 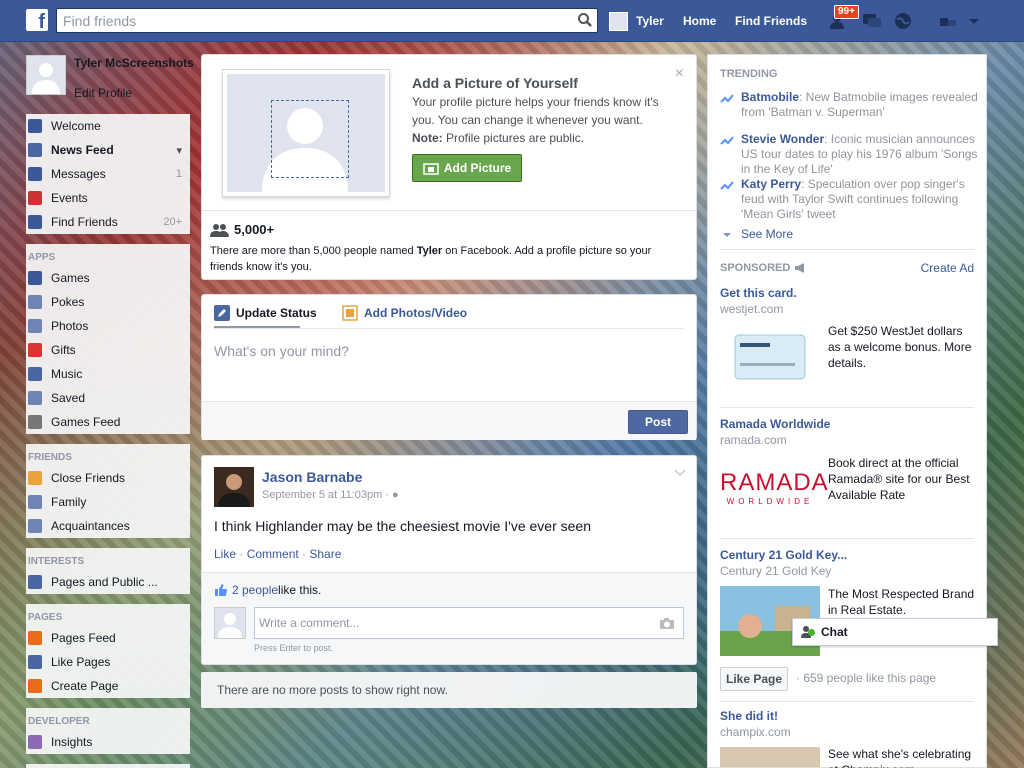 What do you see at coordinates (108, 302) in the screenshot?
I see `sidebar-item-pokes: Pokes` at bounding box center [108, 302].